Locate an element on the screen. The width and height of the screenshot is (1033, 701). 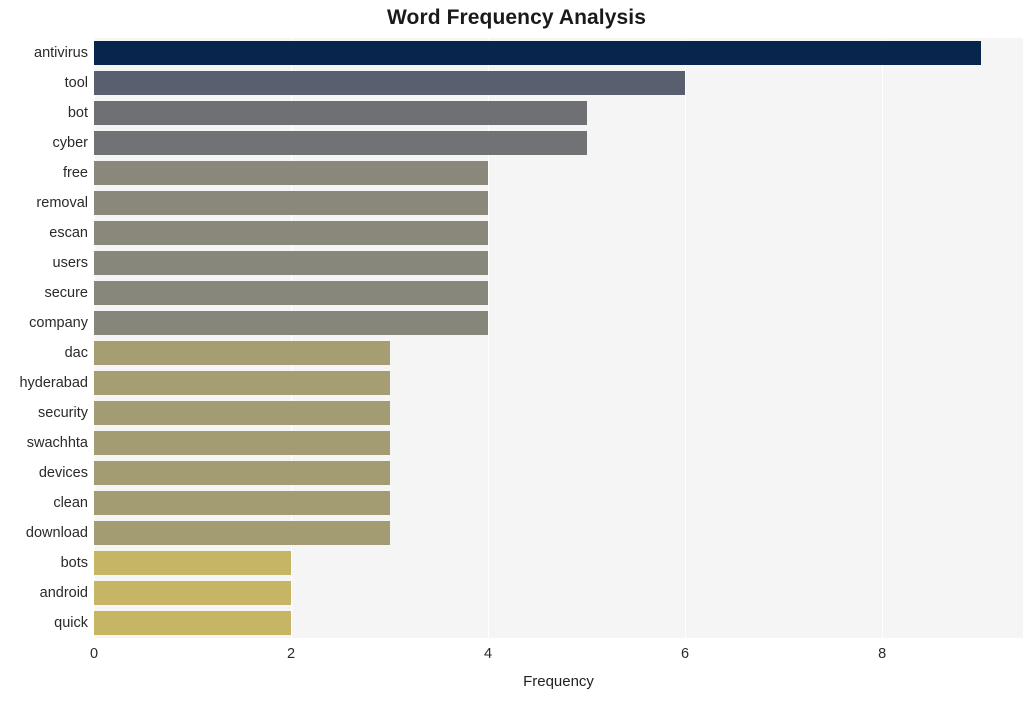
y-tick-label-removal: removal is located at coordinates (62, 203).